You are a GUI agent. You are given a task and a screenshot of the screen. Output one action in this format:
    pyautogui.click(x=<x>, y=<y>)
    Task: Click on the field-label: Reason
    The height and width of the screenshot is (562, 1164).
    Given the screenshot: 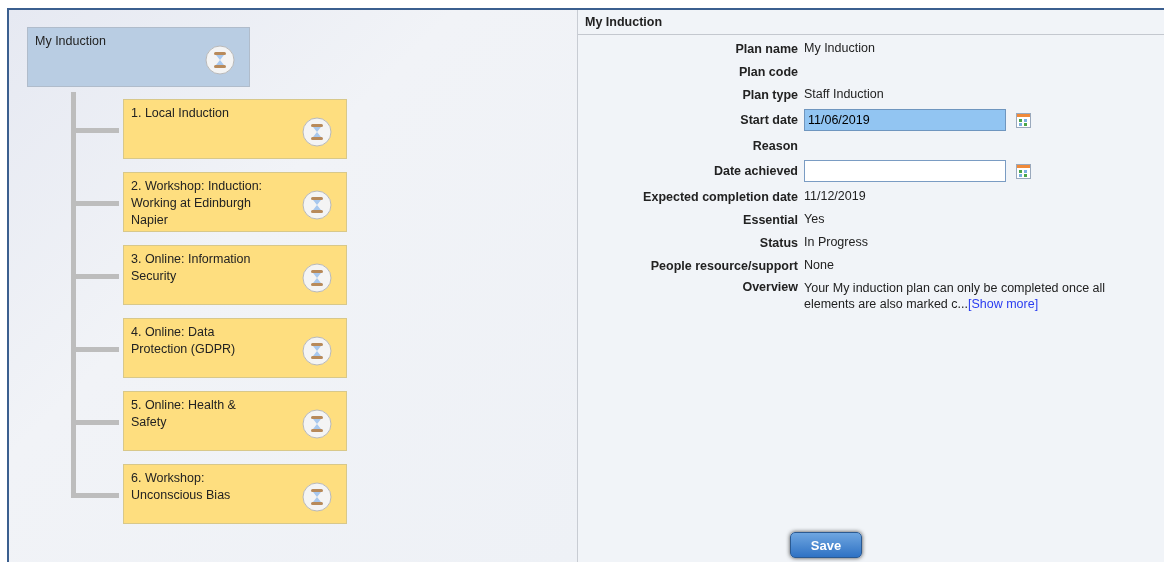 What is the action you would take?
    pyautogui.click(x=775, y=145)
    